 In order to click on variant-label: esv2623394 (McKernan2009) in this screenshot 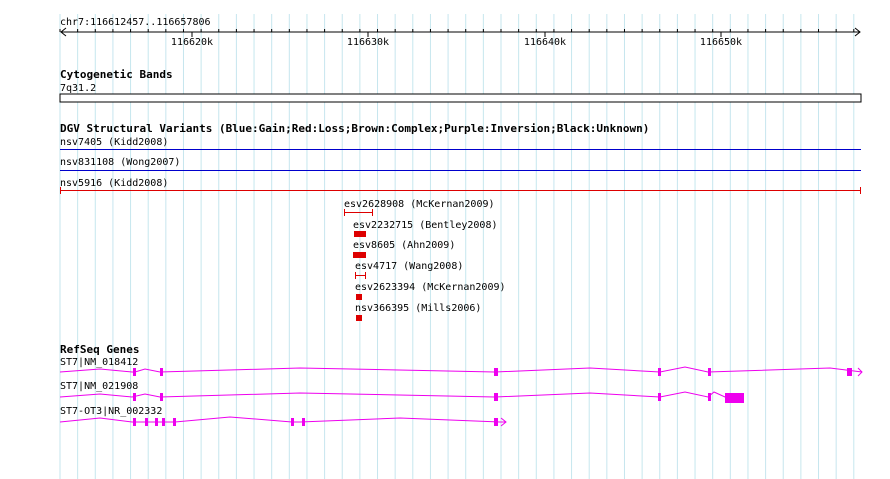, I will do `click(430, 287)`.